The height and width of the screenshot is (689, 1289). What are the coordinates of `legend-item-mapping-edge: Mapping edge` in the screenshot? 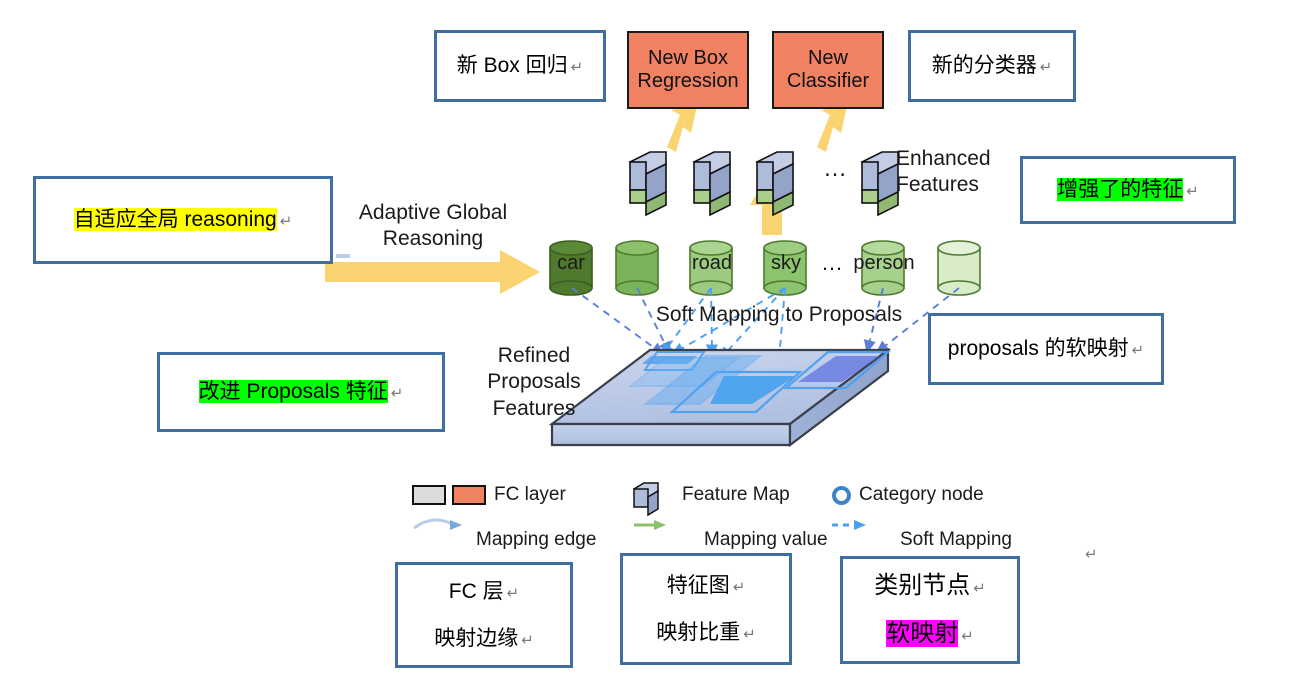 It's located at (523, 540).